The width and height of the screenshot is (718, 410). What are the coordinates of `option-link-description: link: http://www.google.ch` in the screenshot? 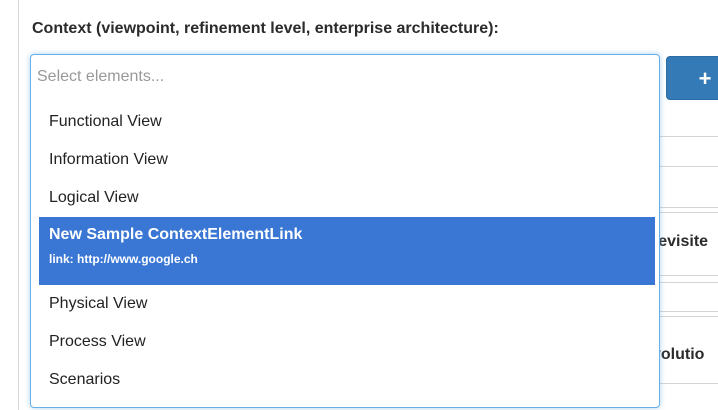 It's located at (123, 259).